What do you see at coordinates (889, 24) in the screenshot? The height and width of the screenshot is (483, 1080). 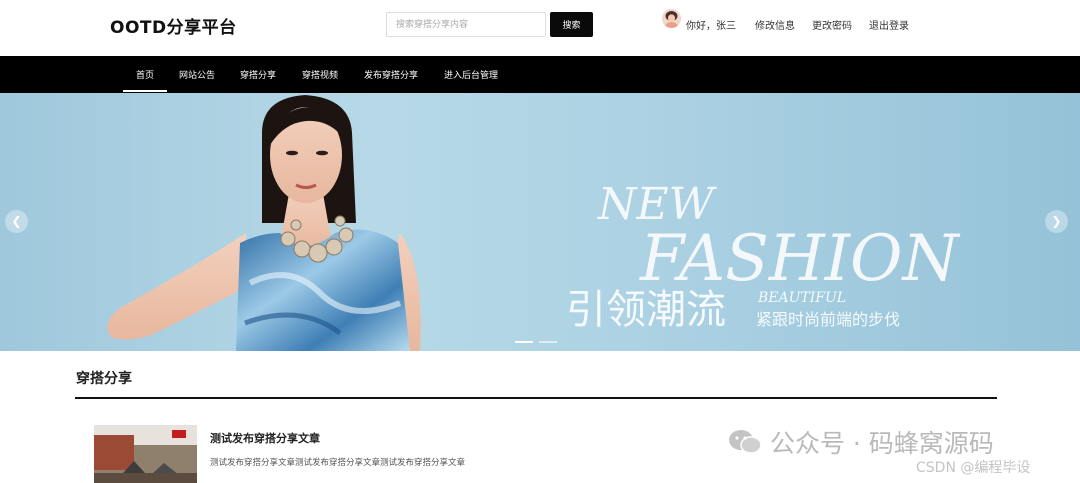 I see `logout-link: 退出登录` at bounding box center [889, 24].